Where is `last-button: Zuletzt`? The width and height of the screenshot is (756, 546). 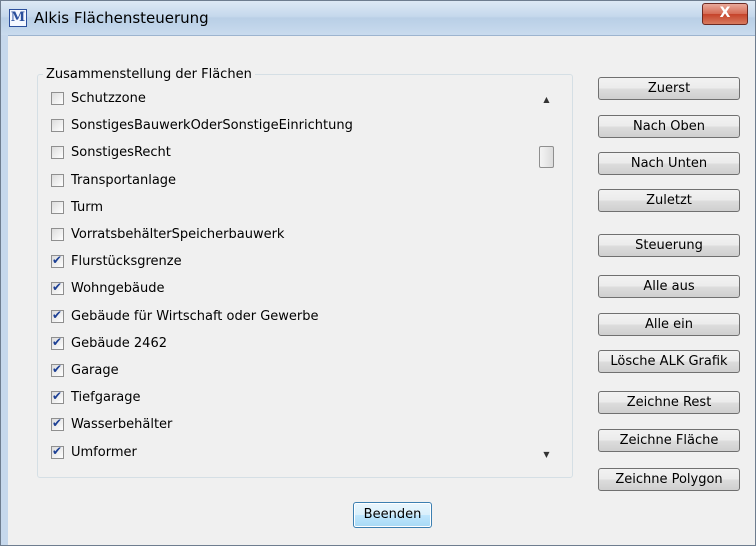 last-button: Zuletzt is located at coordinates (669, 200).